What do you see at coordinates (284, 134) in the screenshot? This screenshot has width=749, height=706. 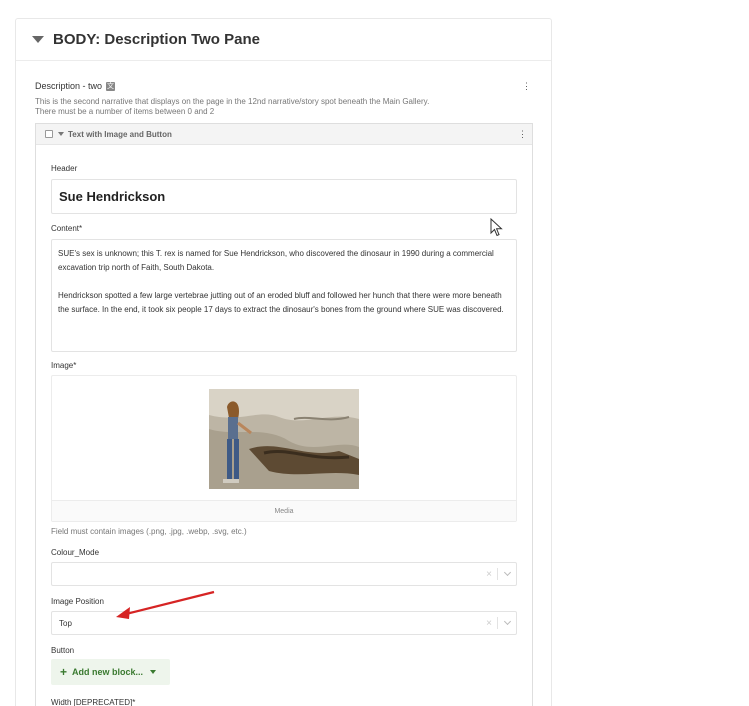 I see `block-header: Text with Image and Button` at bounding box center [284, 134].